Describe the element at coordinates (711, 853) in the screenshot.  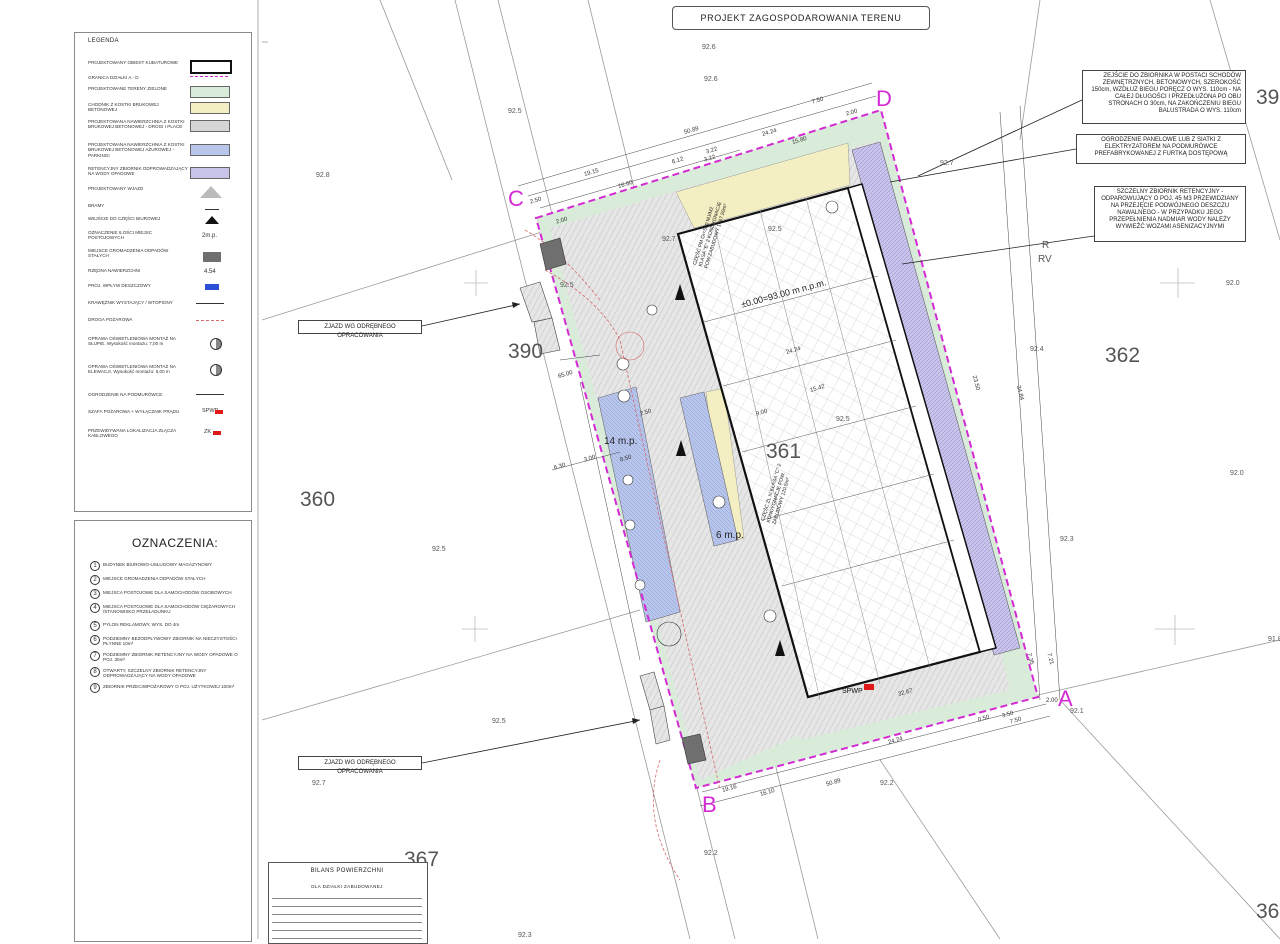
I see `elevation-label: 92.2` at that location.